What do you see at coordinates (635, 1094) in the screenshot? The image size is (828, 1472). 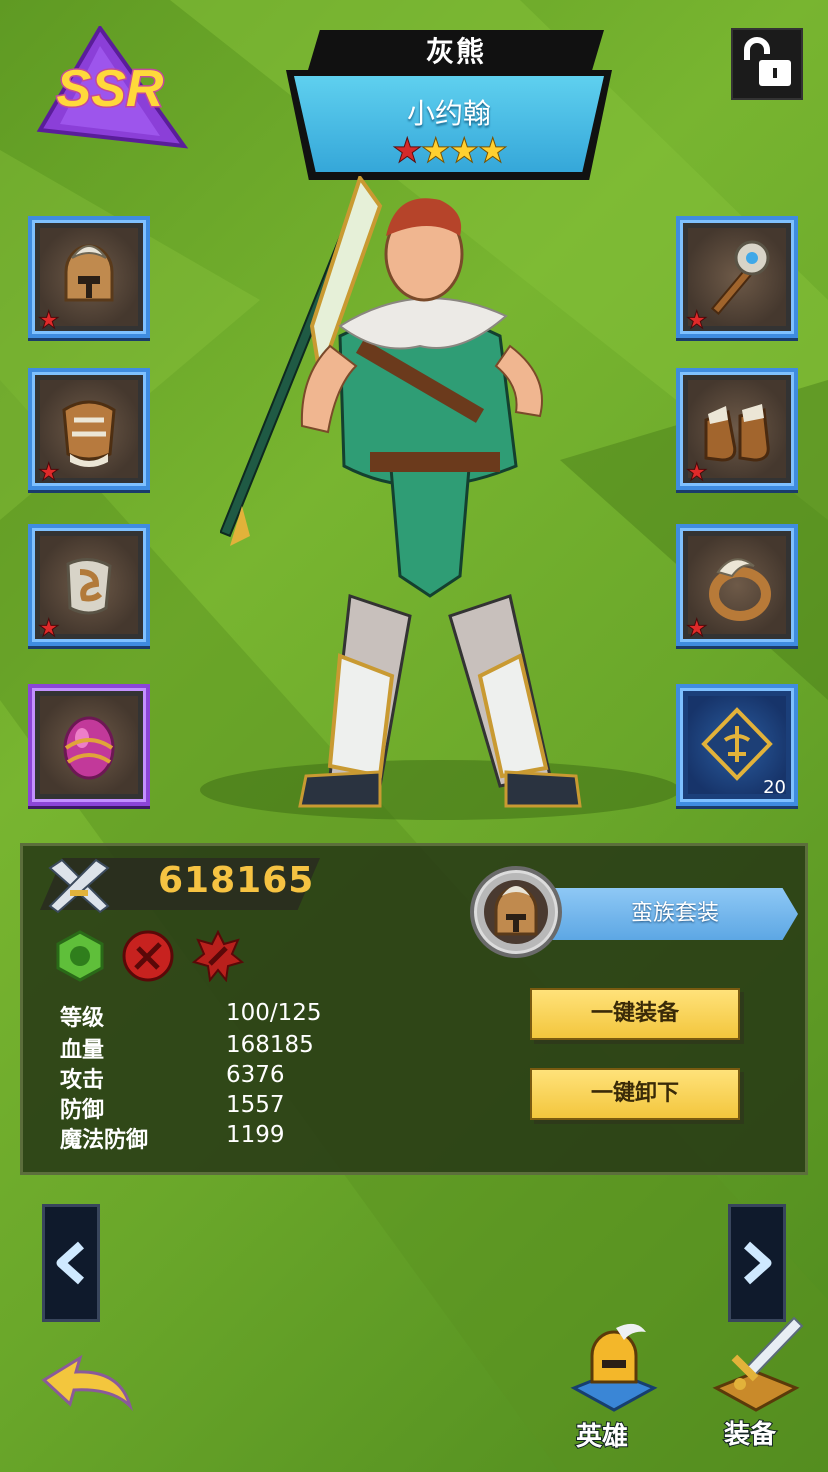 I see `unequip-all-button: 一键卸下` at bounding box center [635, 1094].